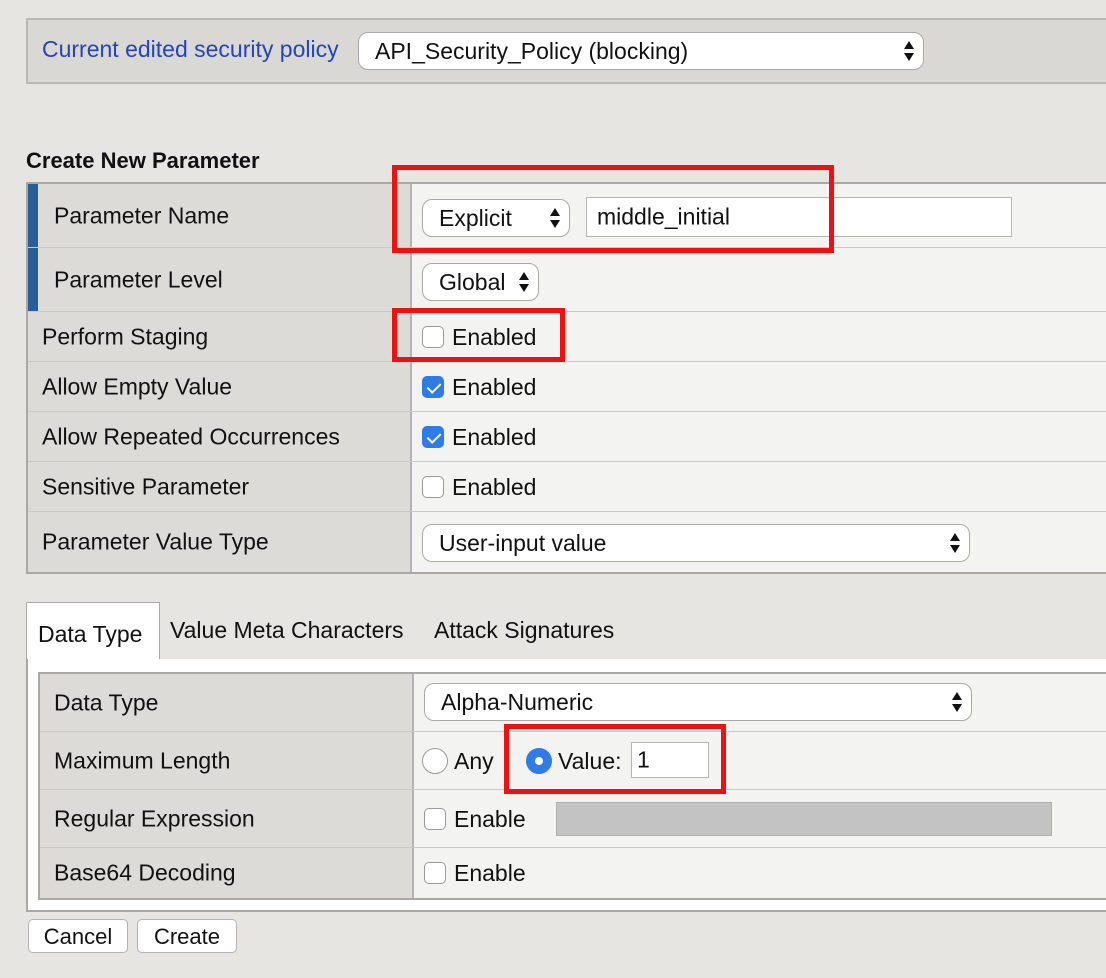 The width and height of the screenshot is (1106, 978). What do you see at coordinates (567, 280) in the screenshot?
I see `row-parameter-level: Parameter Level Global` at bounding box center [567, 280].